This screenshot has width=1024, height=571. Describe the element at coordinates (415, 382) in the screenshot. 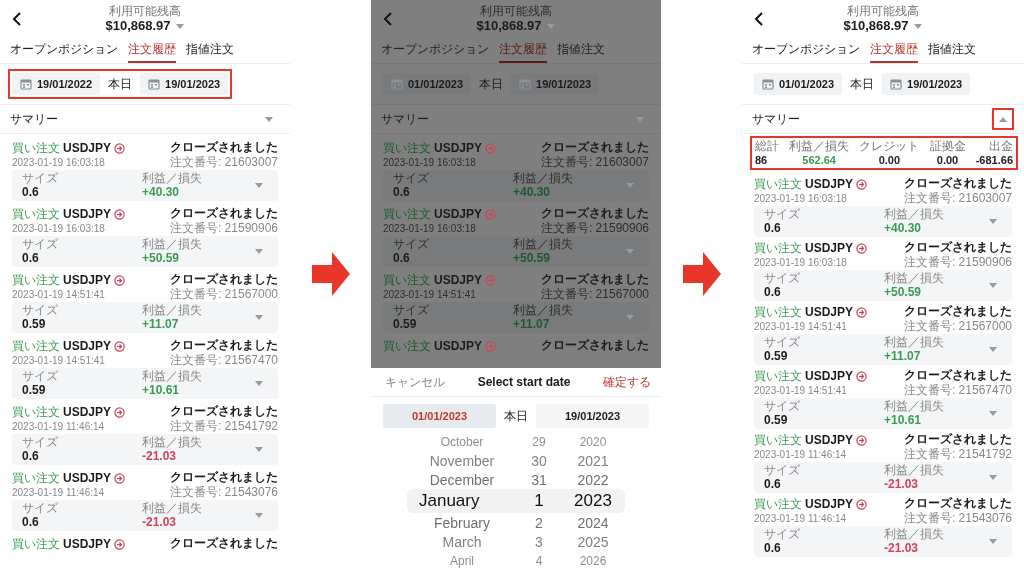

I see `cancel-button: キャンセル` at that location.